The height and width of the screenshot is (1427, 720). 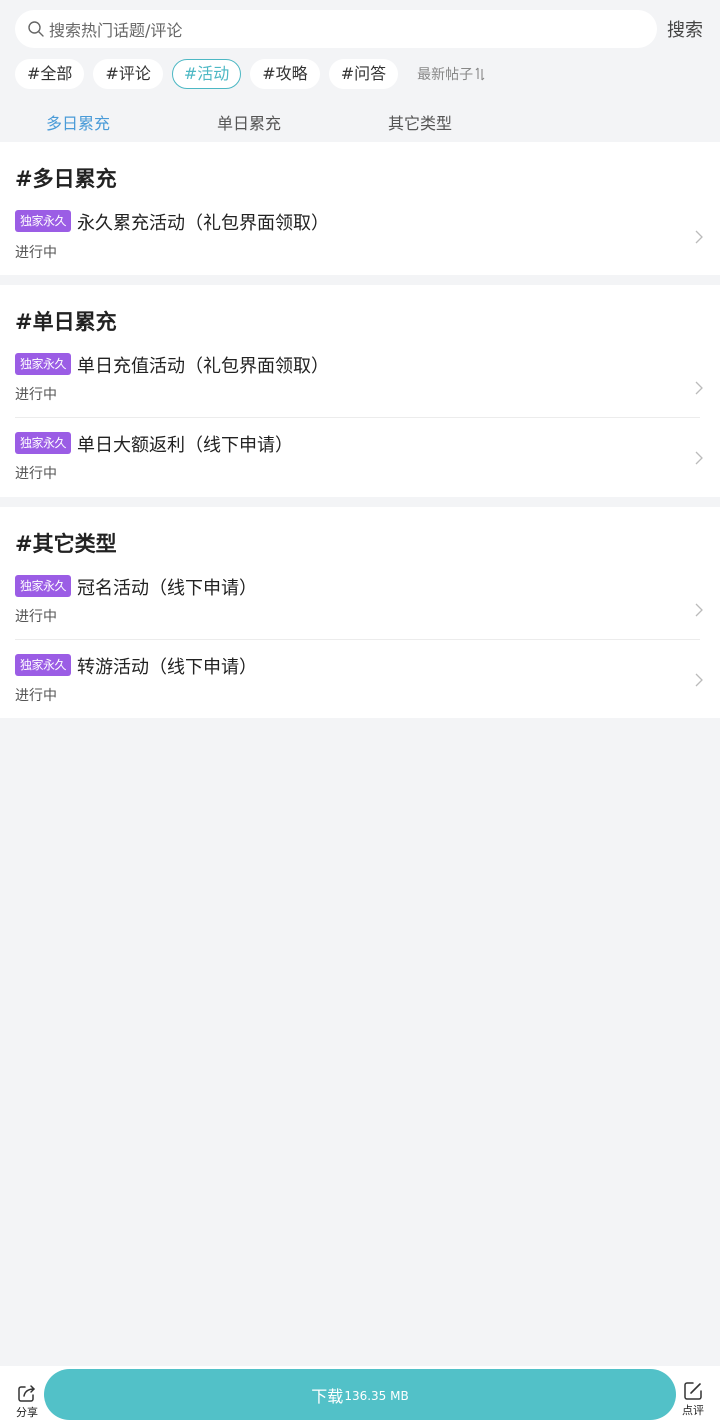 I want to click on edit-icon, so click(x=693, y=1391).